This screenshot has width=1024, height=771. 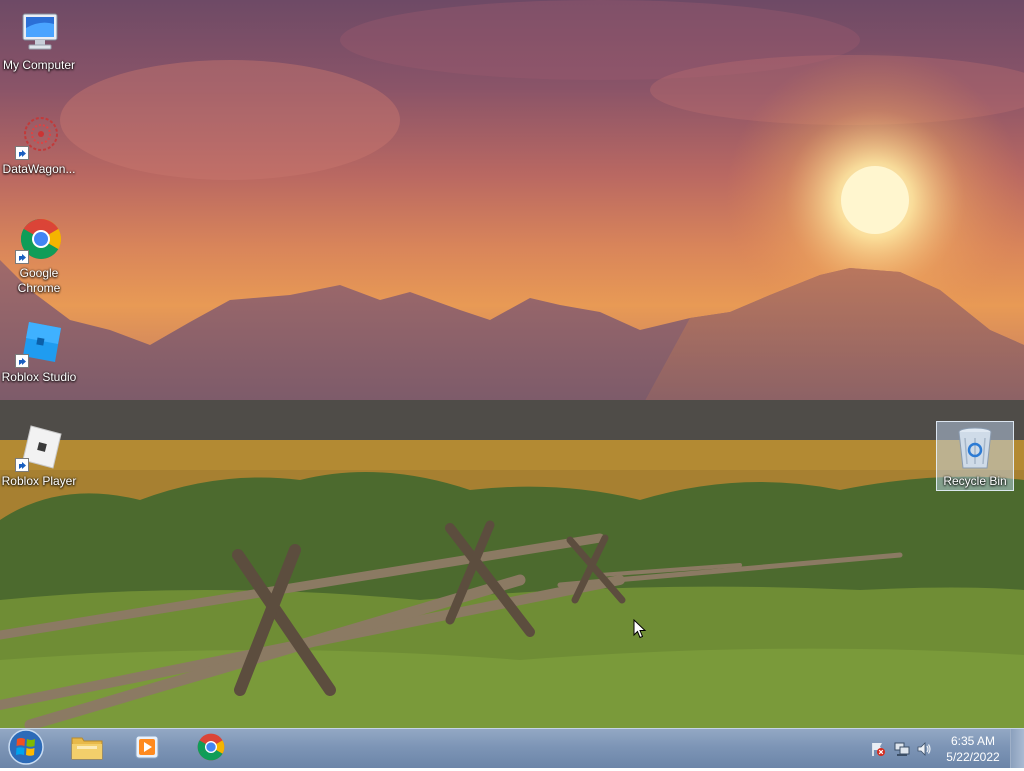 What do you see at coordinates (878, 749) in the screenshot?
I see `action-center-flag-icon` at bounding box center [878, 749].